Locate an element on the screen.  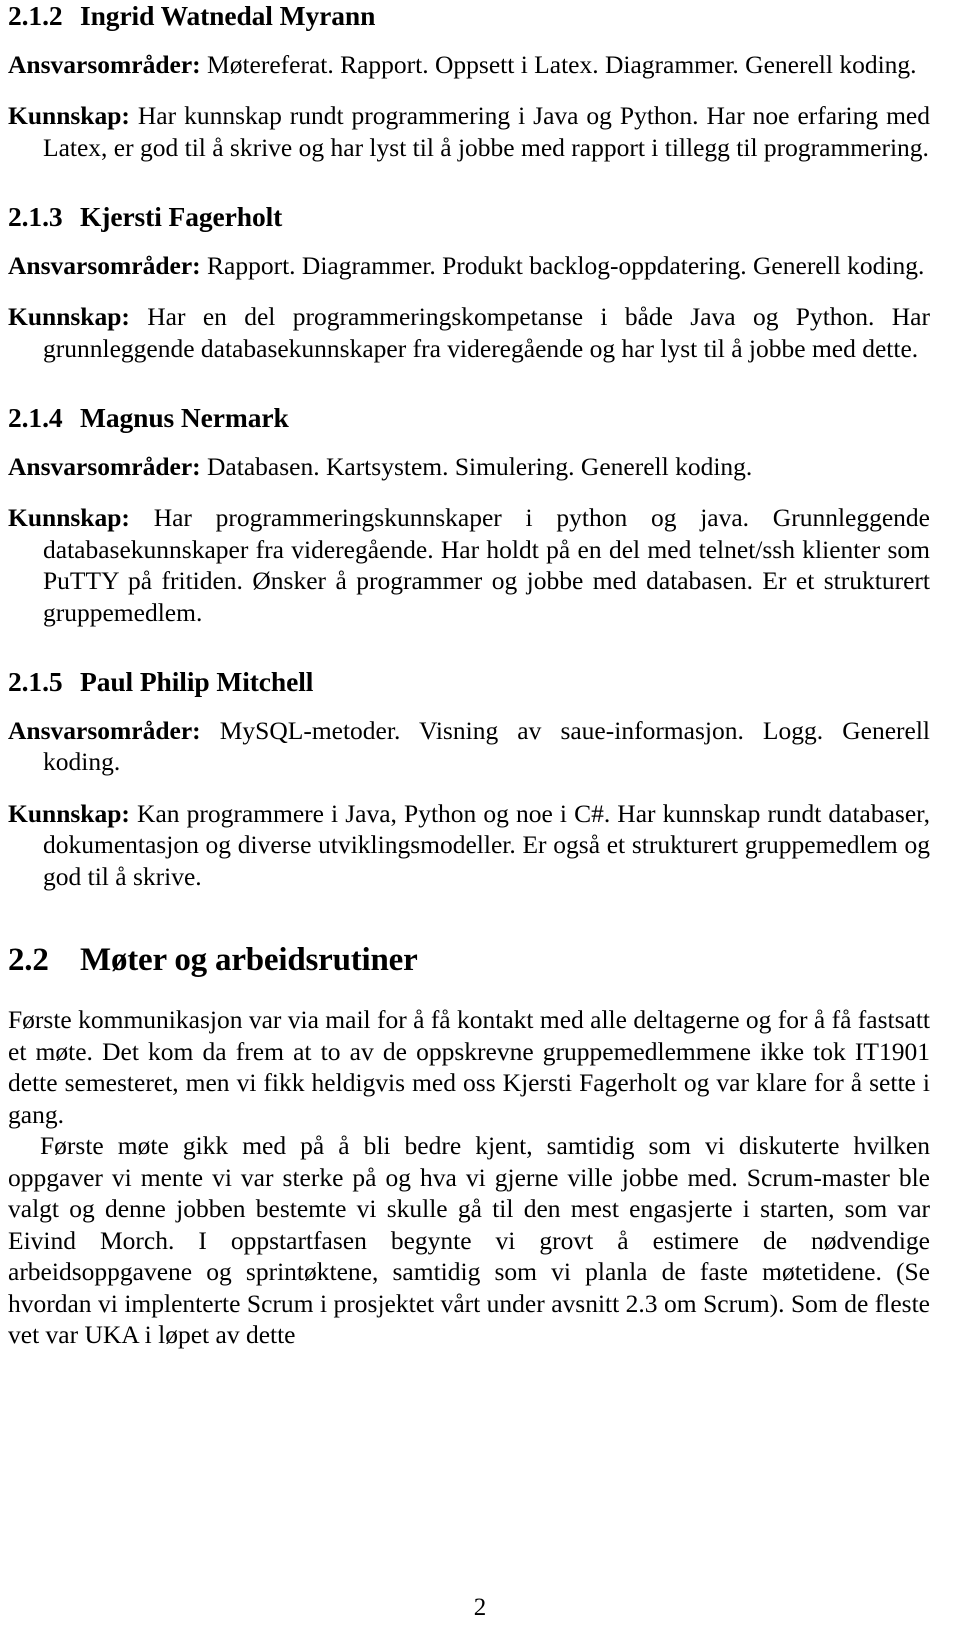
page-number: 2 is located at coordinates (480, 1607).